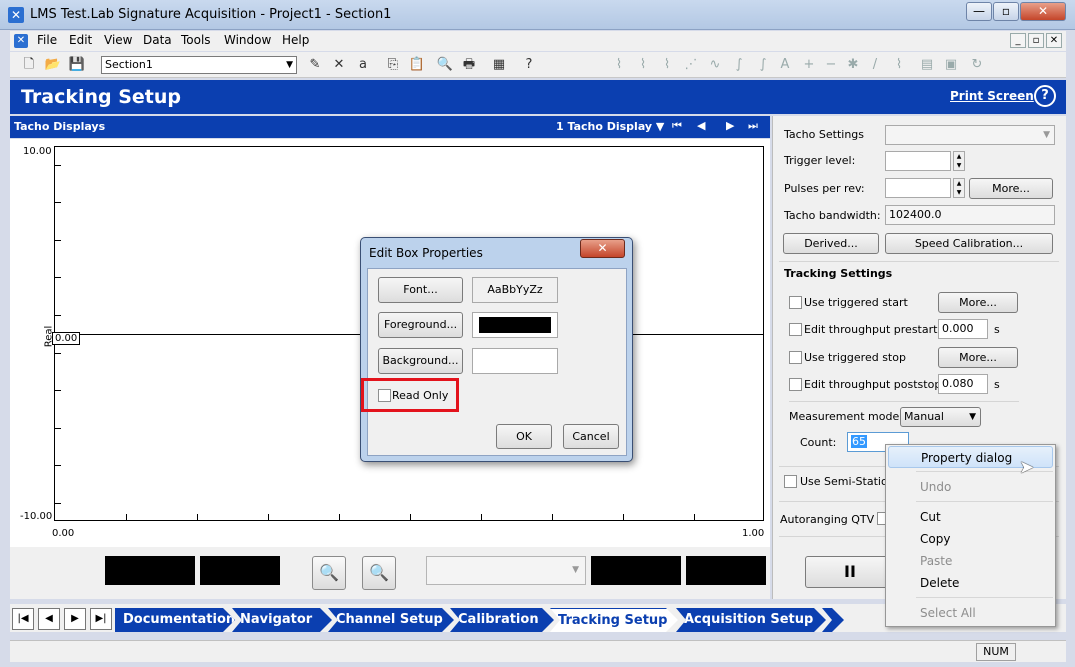 Image resolution: width=1075 pixels, height=667 pixels. What do you see at coordinates (694, 517) in the screenshot?
I see `x-tick` at bounding box center [694, 517].